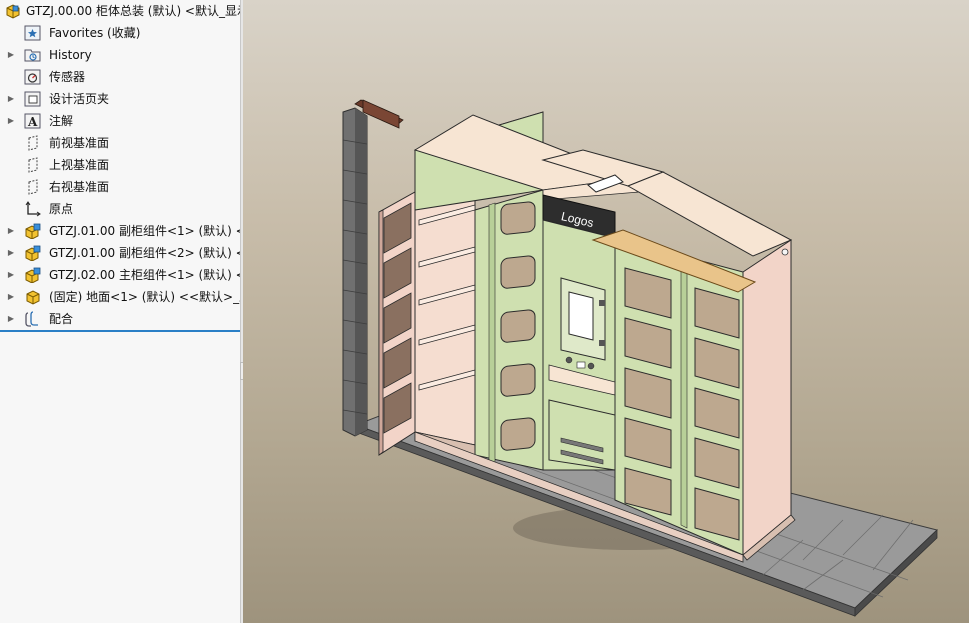  I want to click on tree-item: ▶ GTZJ.02.00 主柜组件<1> (默认) <默, so click(120, 275).